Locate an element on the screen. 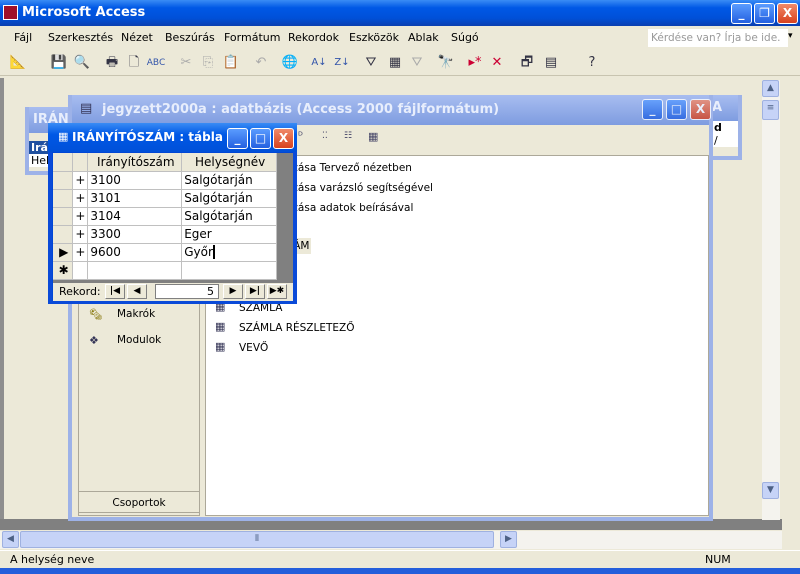 The image size is (800, 574). scroll-left-button: ◀ is located at coordinates (10, 539).